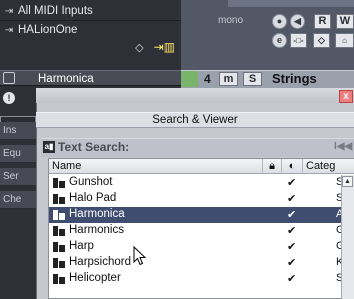 The width and height of the screenshot is (354, 299). I want to click on mouse-cursor-icon, so click(140, 258).